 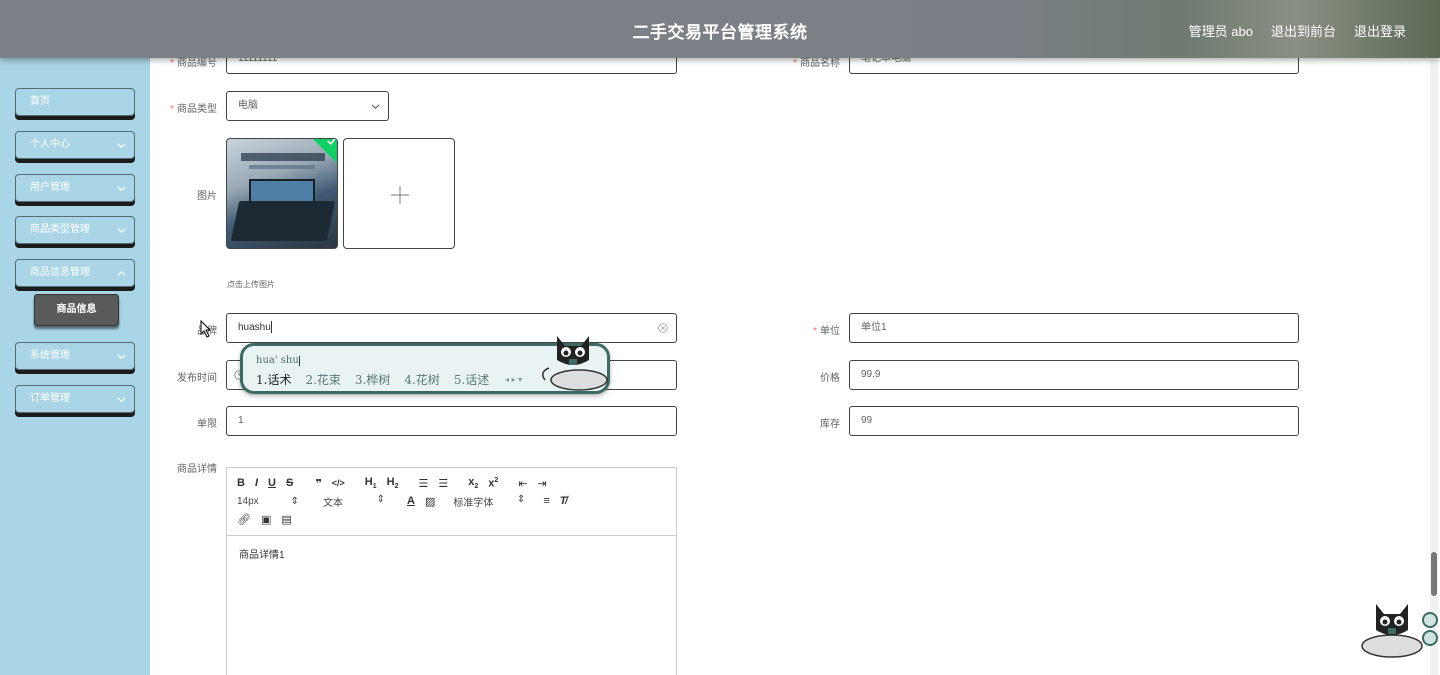 I want to click on sidebar-item-type-mgmt: 商品类型管理, so click(x=75, y=230).